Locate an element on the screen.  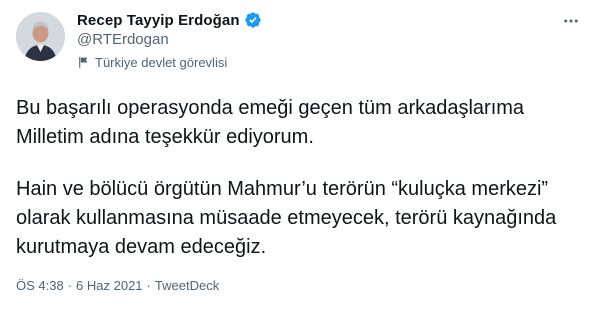
account-label: Türkiye devlet görevlisi is located at coordinates (152, 62).